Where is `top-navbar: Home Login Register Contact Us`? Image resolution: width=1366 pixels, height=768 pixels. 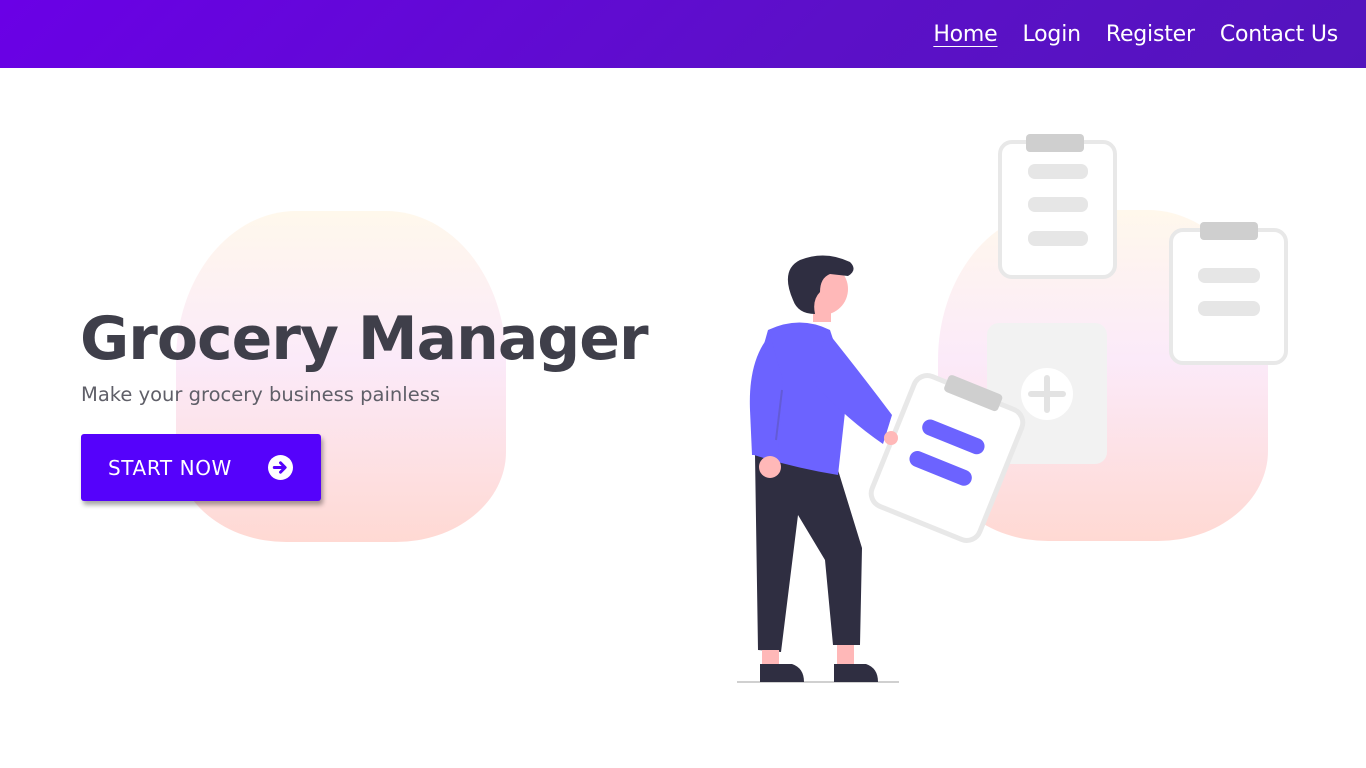
top-navbar: Home Login Register Contact Us is located at coordinates (683, 34).